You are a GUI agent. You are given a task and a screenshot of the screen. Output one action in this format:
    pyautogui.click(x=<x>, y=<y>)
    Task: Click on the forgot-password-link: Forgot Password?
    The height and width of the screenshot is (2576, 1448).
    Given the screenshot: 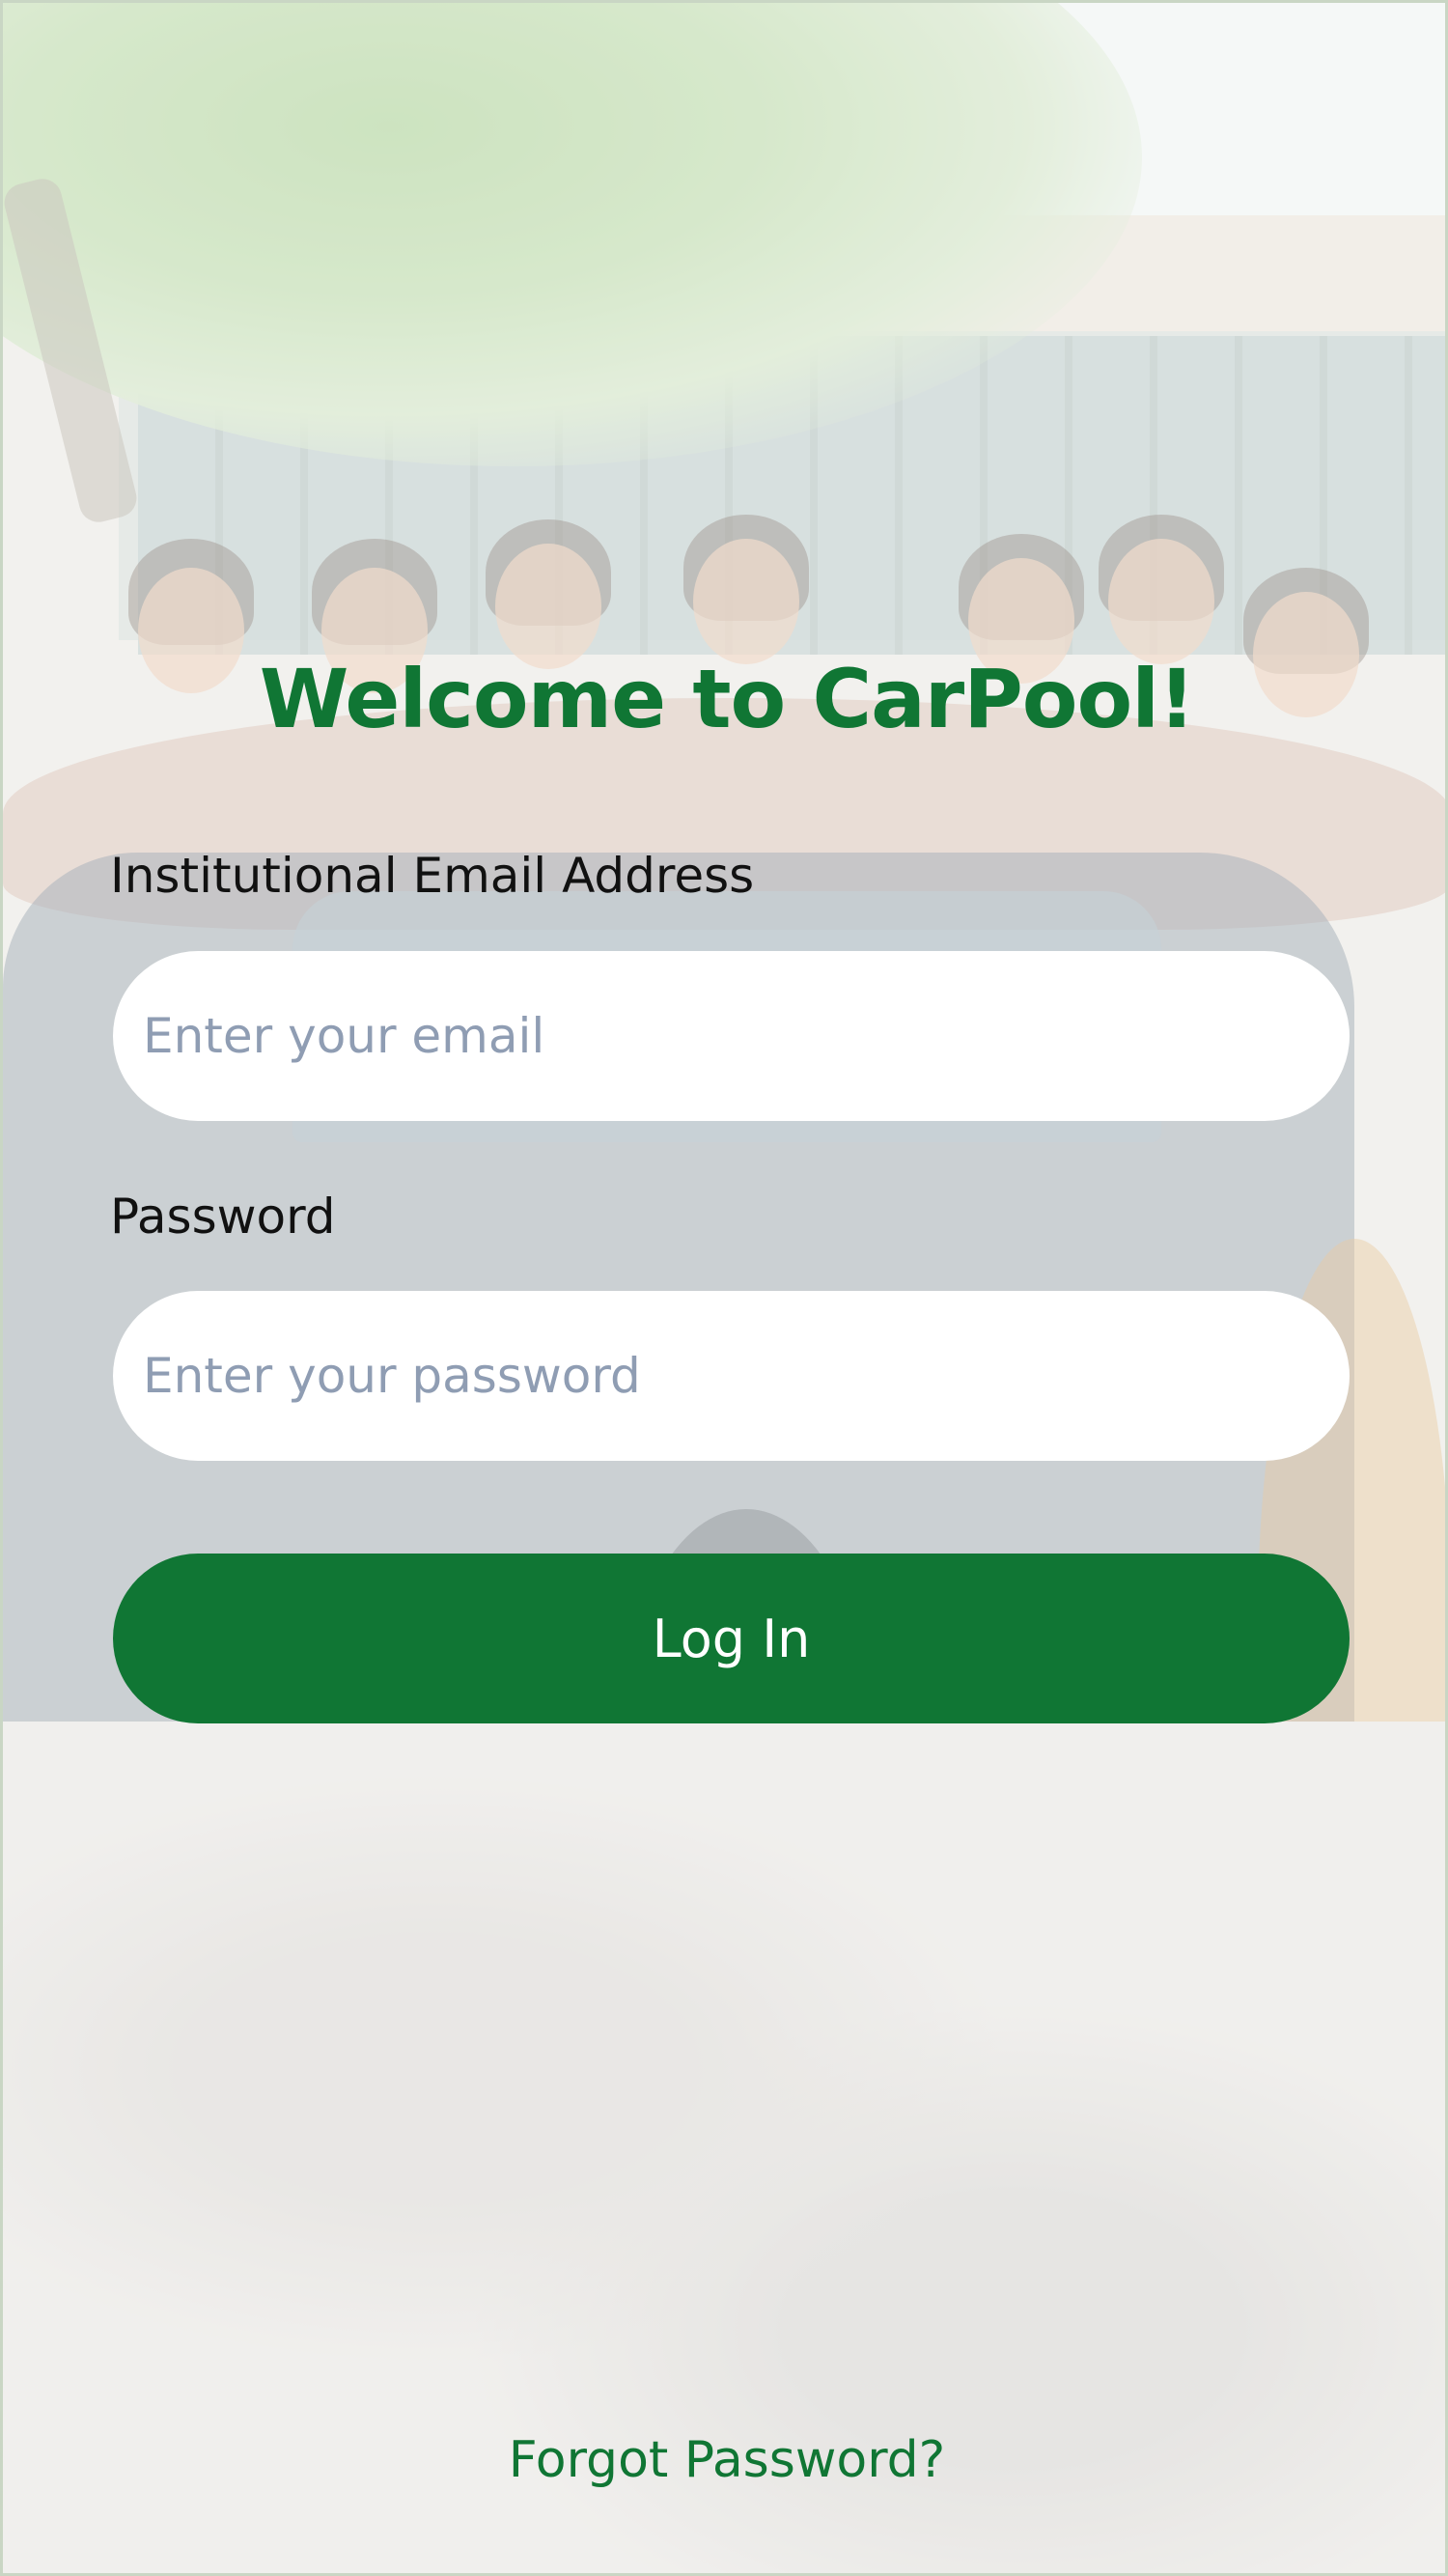 What is the action you would take?
    pyautogui.click(x=724, y=2460)
    